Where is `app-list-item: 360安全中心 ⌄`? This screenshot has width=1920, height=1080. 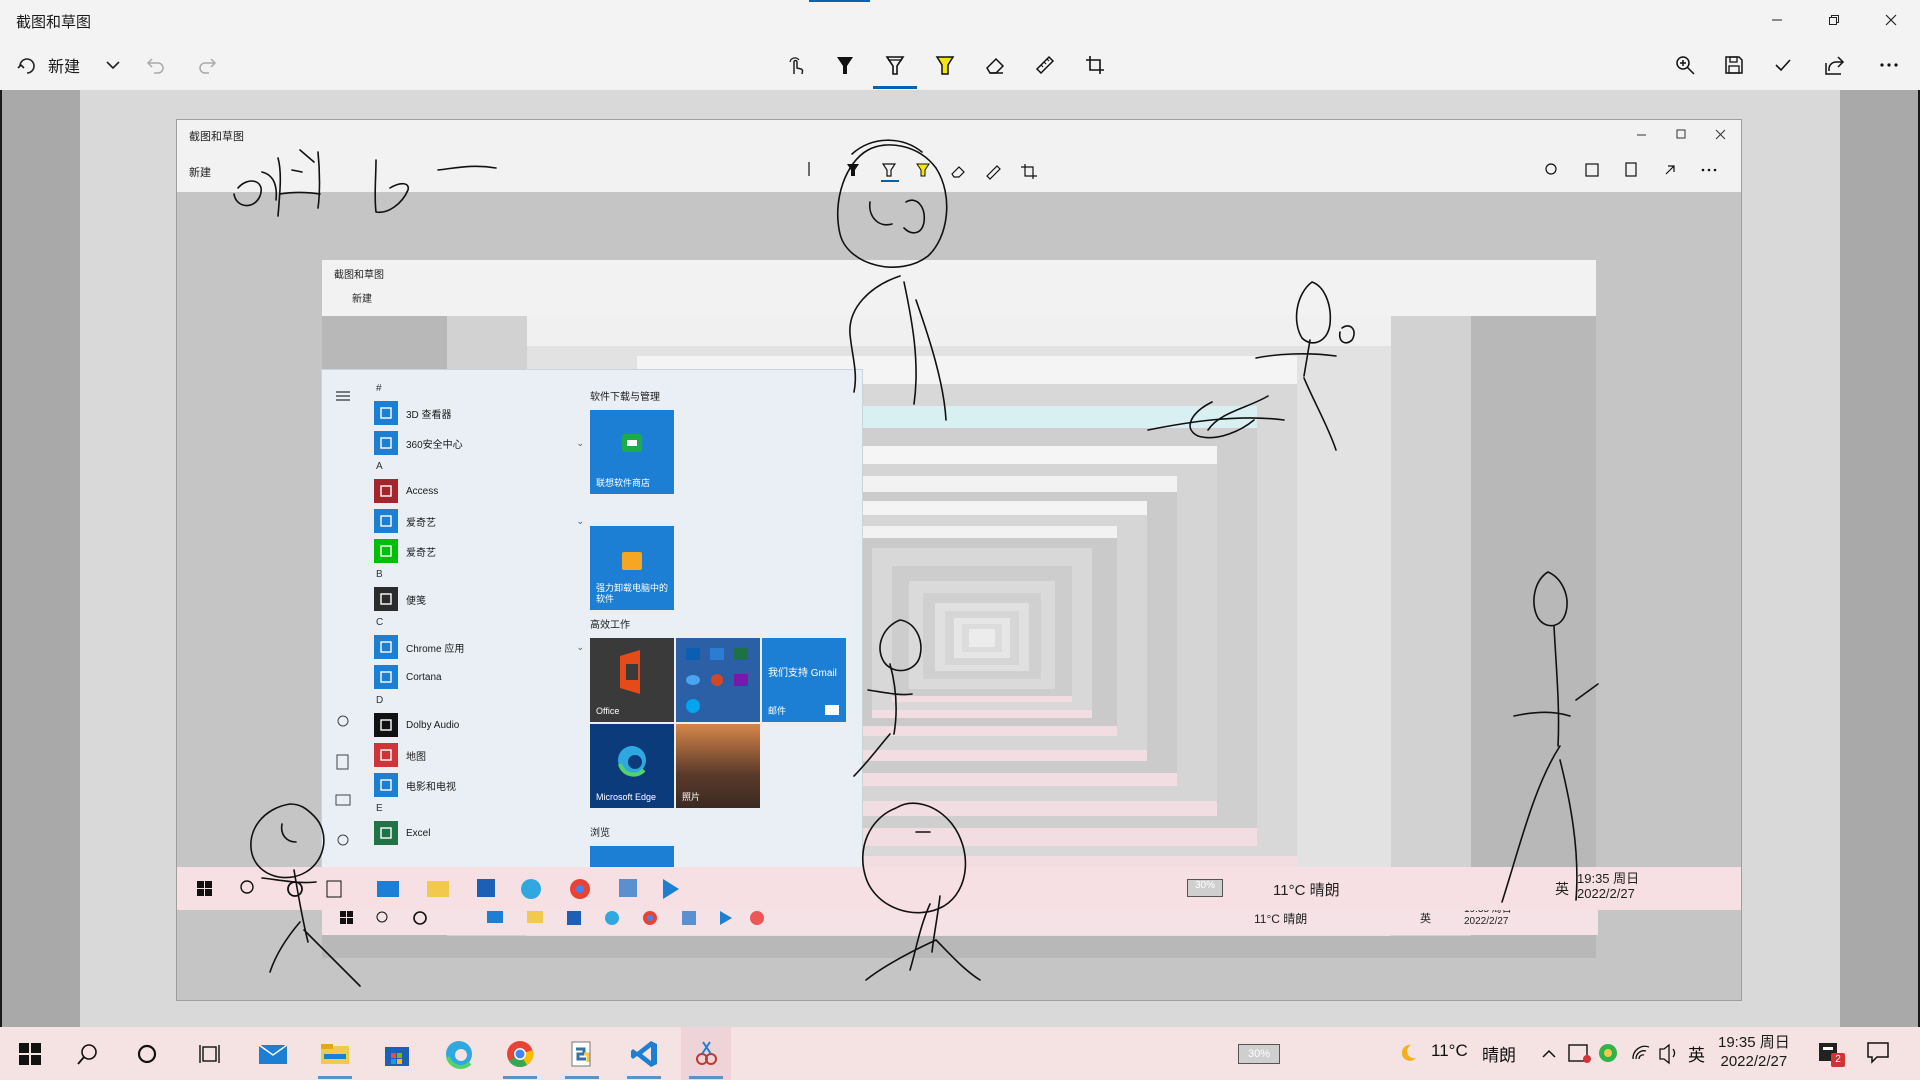
app-list-item: 360安全中心 ⌄ is located at coordinates (479, 443).